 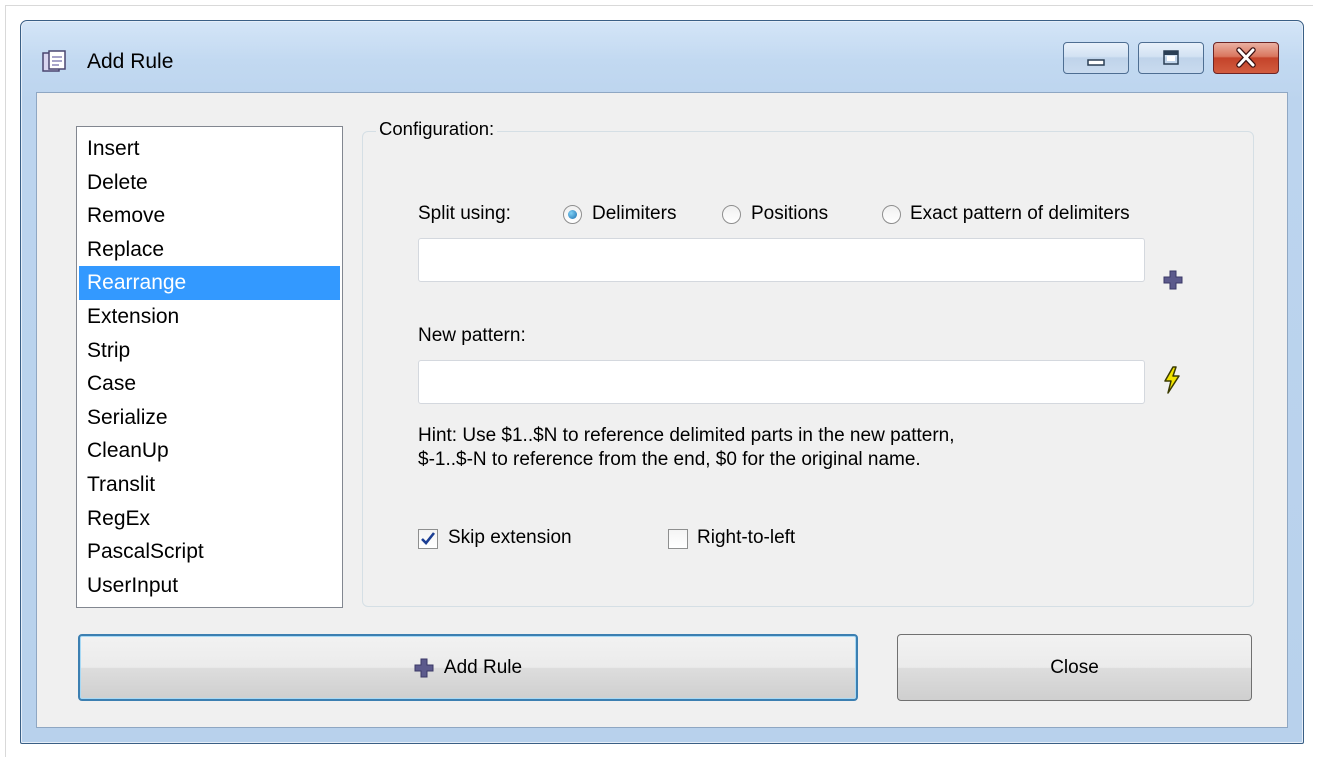 What do you see at coordinates (1173, 280) in the screenshot?
I see `add-delimiter-plus-icon` at bounding box center [1173, 280].